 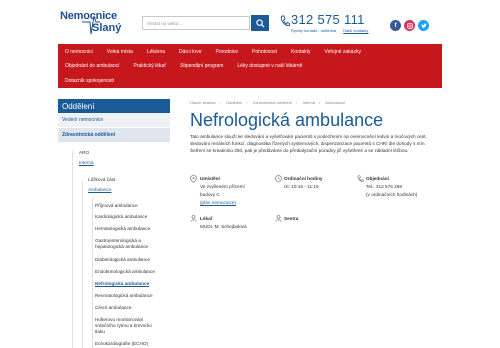 I want to click on phone-links: Rychlý kontakt - ústředna Další kontakty, so click(x=332, y=30).